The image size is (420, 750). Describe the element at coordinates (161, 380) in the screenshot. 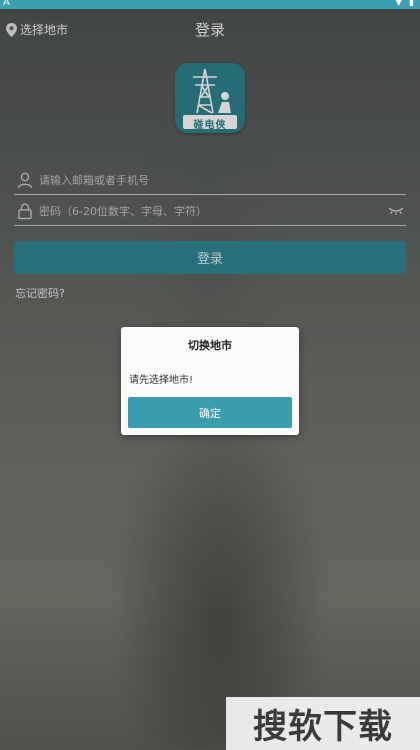

I see `dialog-message: 请先选择地市!` at that location.